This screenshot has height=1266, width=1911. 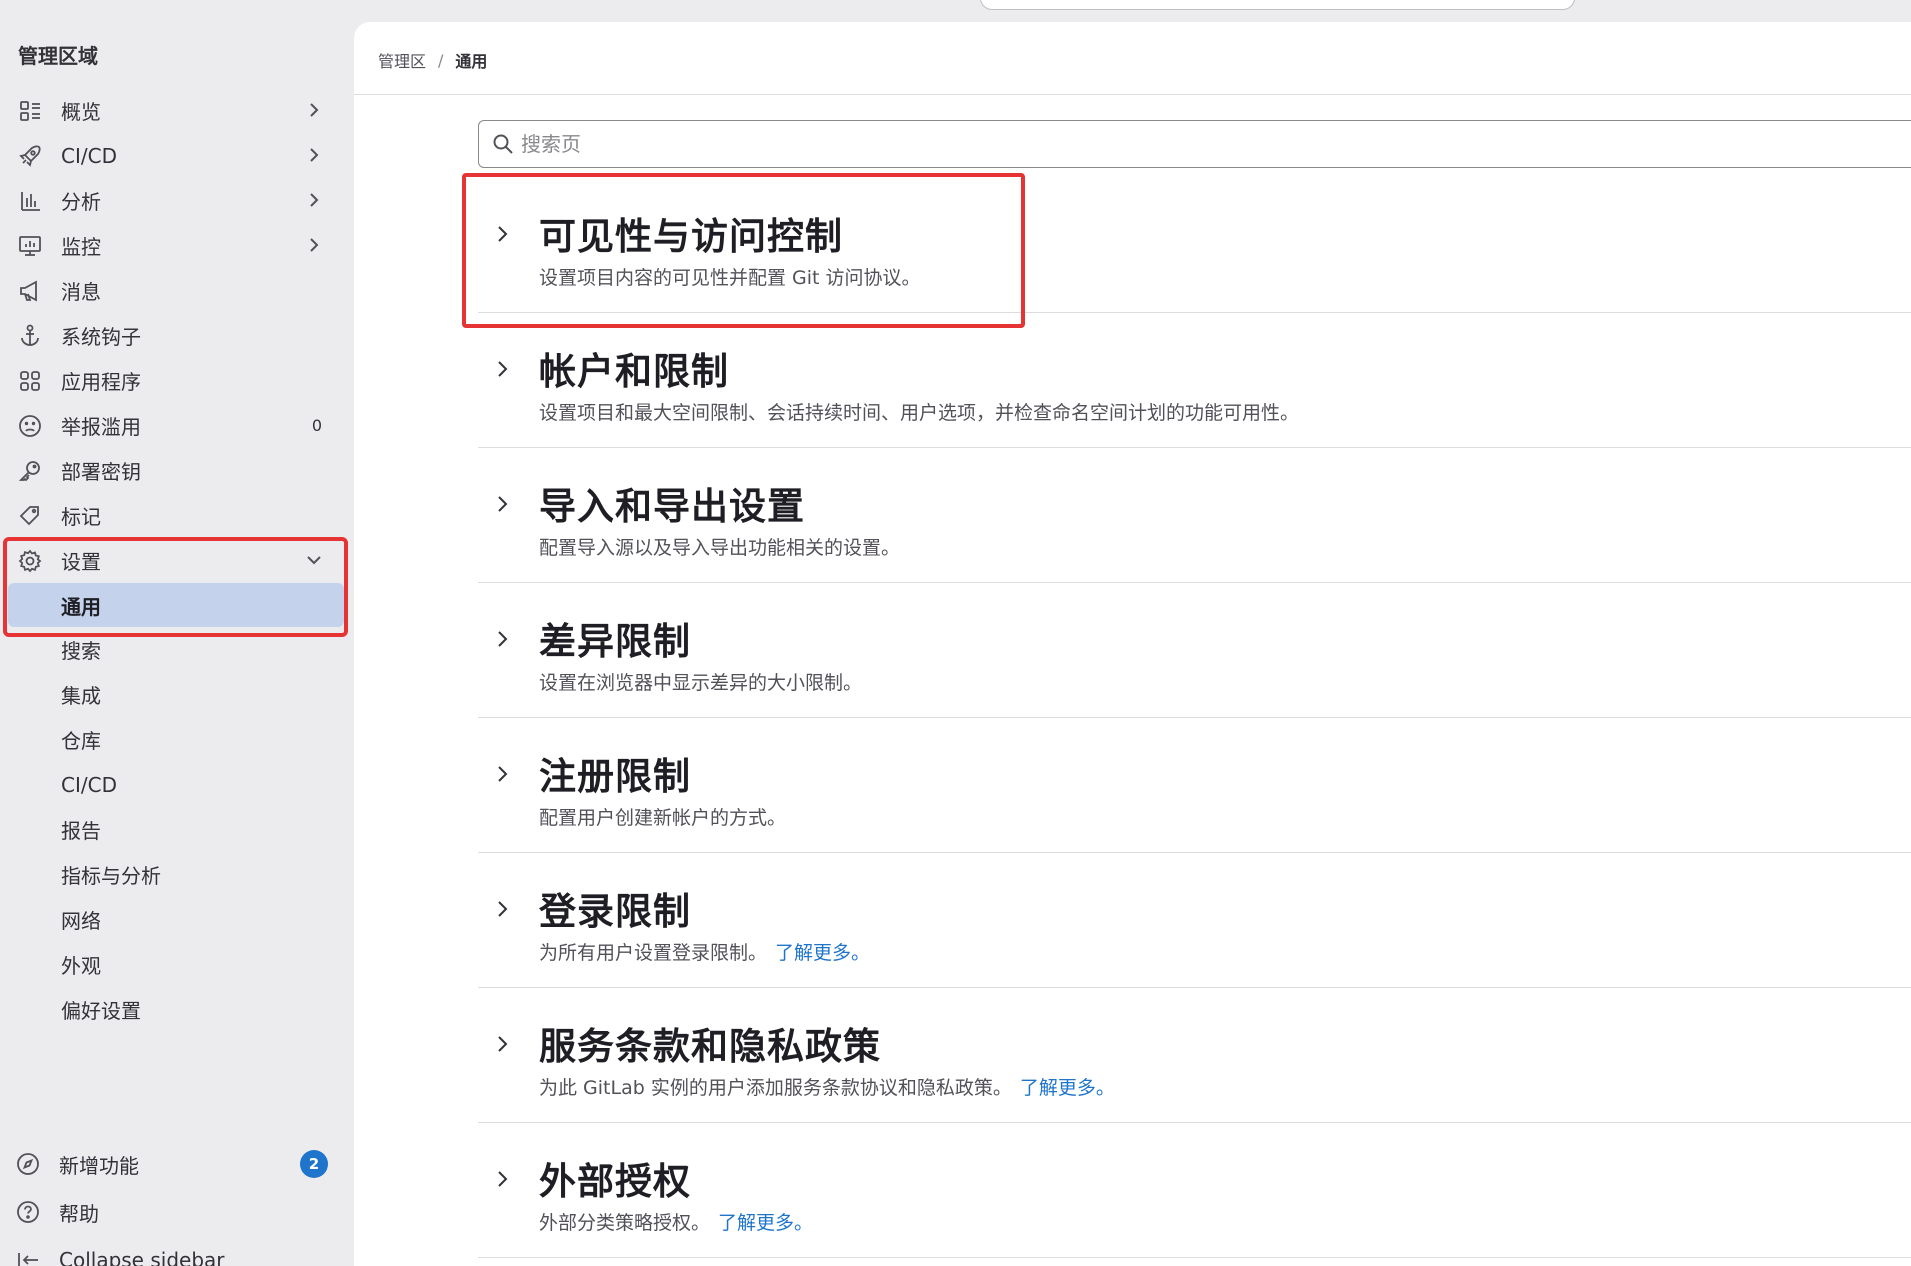 I want to click on sidebar-item-label: 消息, so click(x=81, y=292).